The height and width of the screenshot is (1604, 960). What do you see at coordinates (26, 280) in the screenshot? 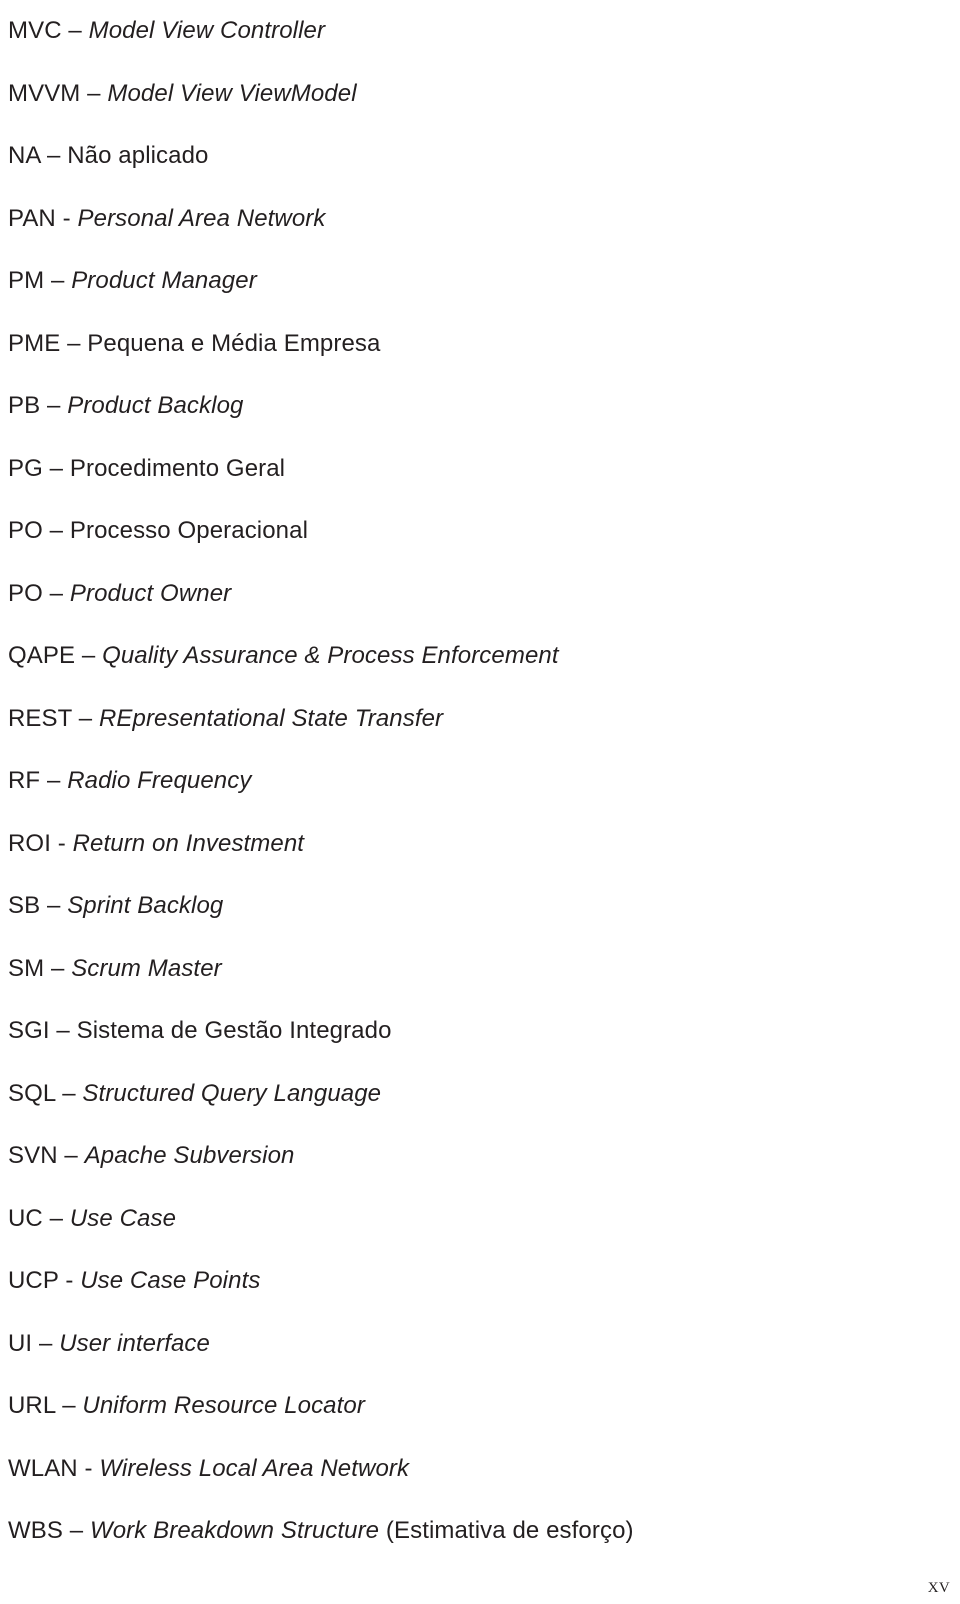
I see `glossary-term: PM` at bounding box center [26, 280].